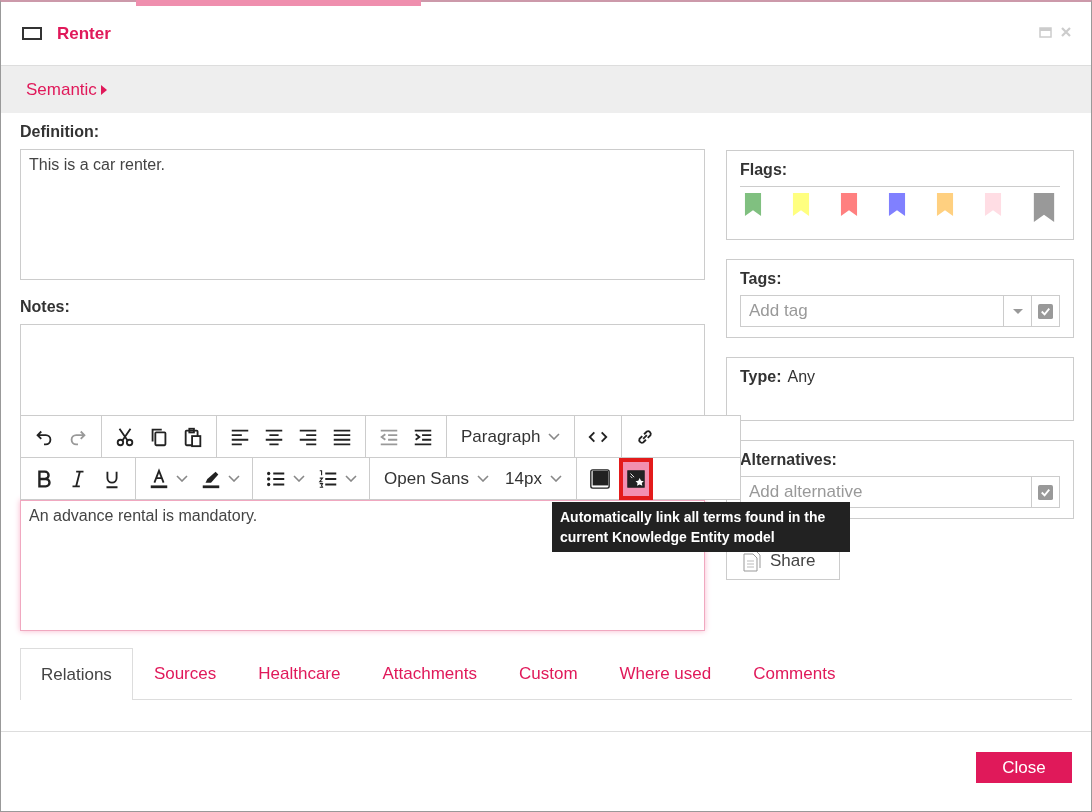  I want to click on book-icon, so click(599, 478).